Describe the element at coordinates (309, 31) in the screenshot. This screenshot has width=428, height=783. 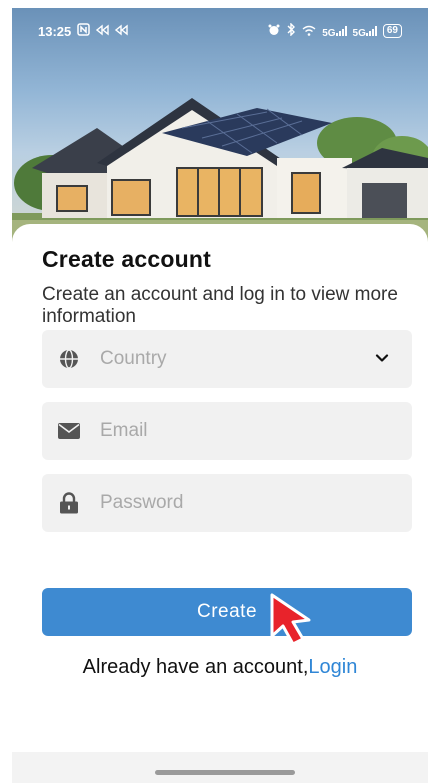
I see `wifi-icon` at that location.